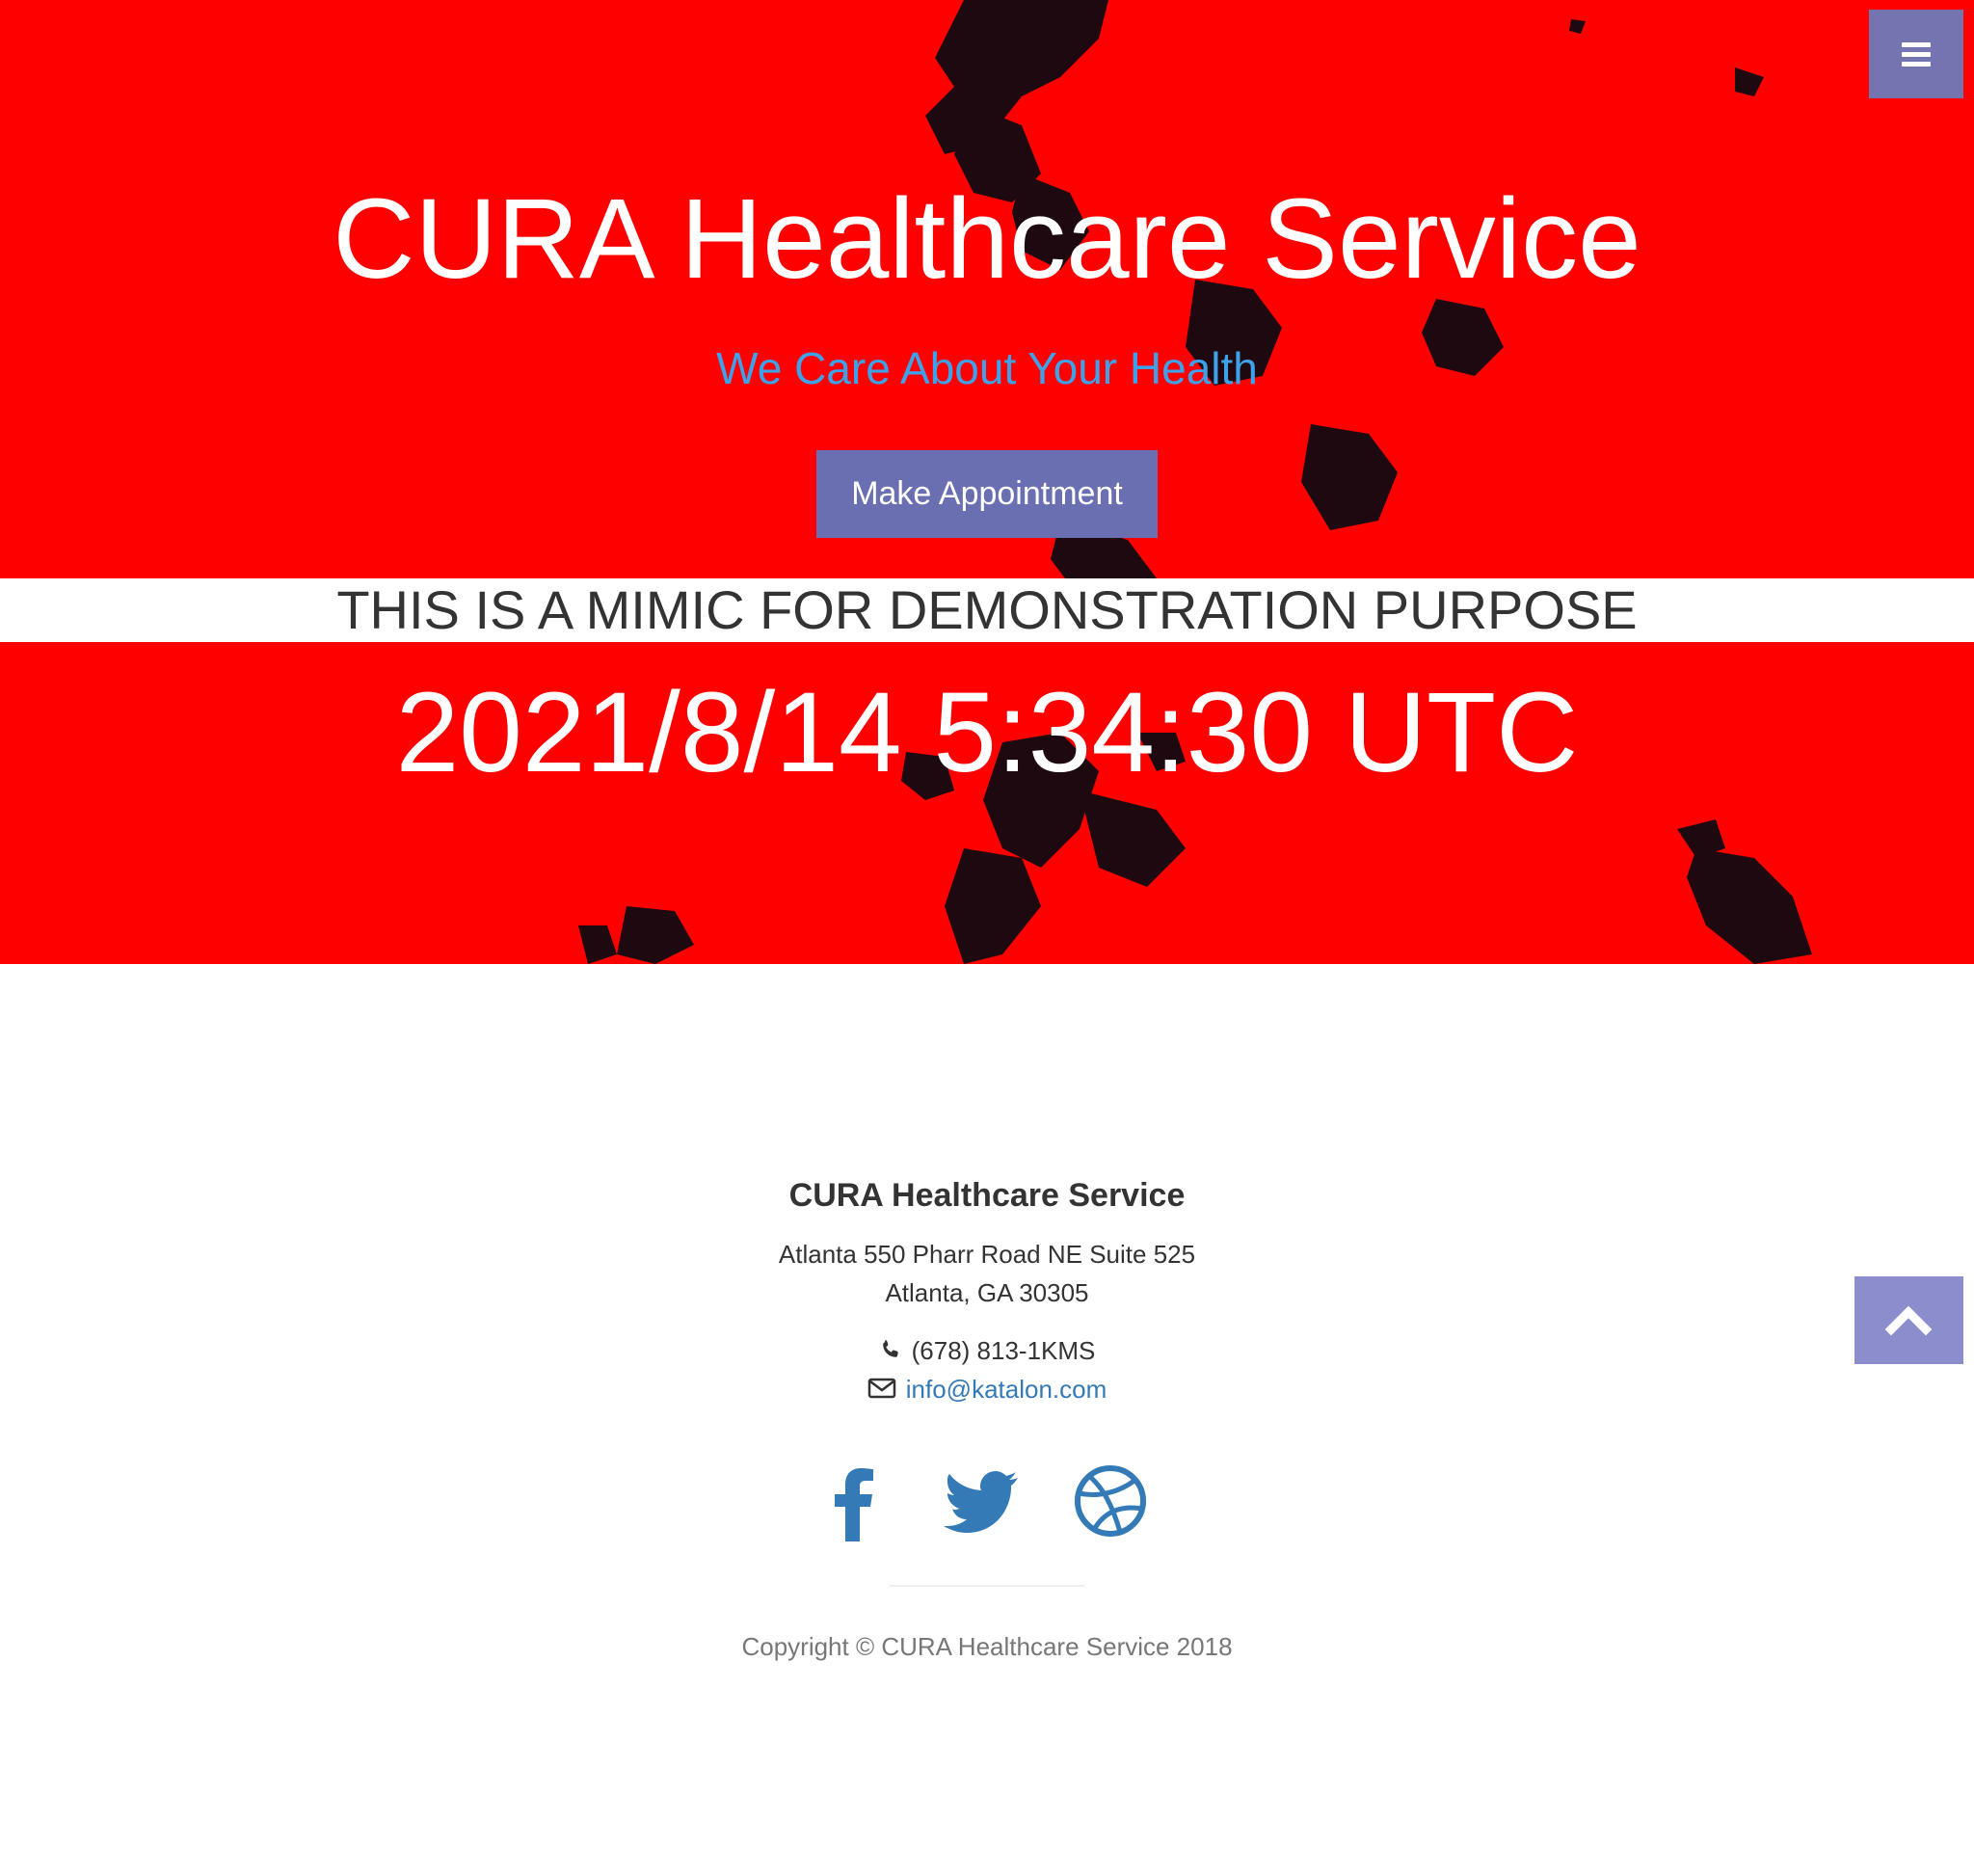 Image resolution: width=1974 pixels, height=1876 pixels. I want to click on chevron-up-icon, so click(1908, 1336).